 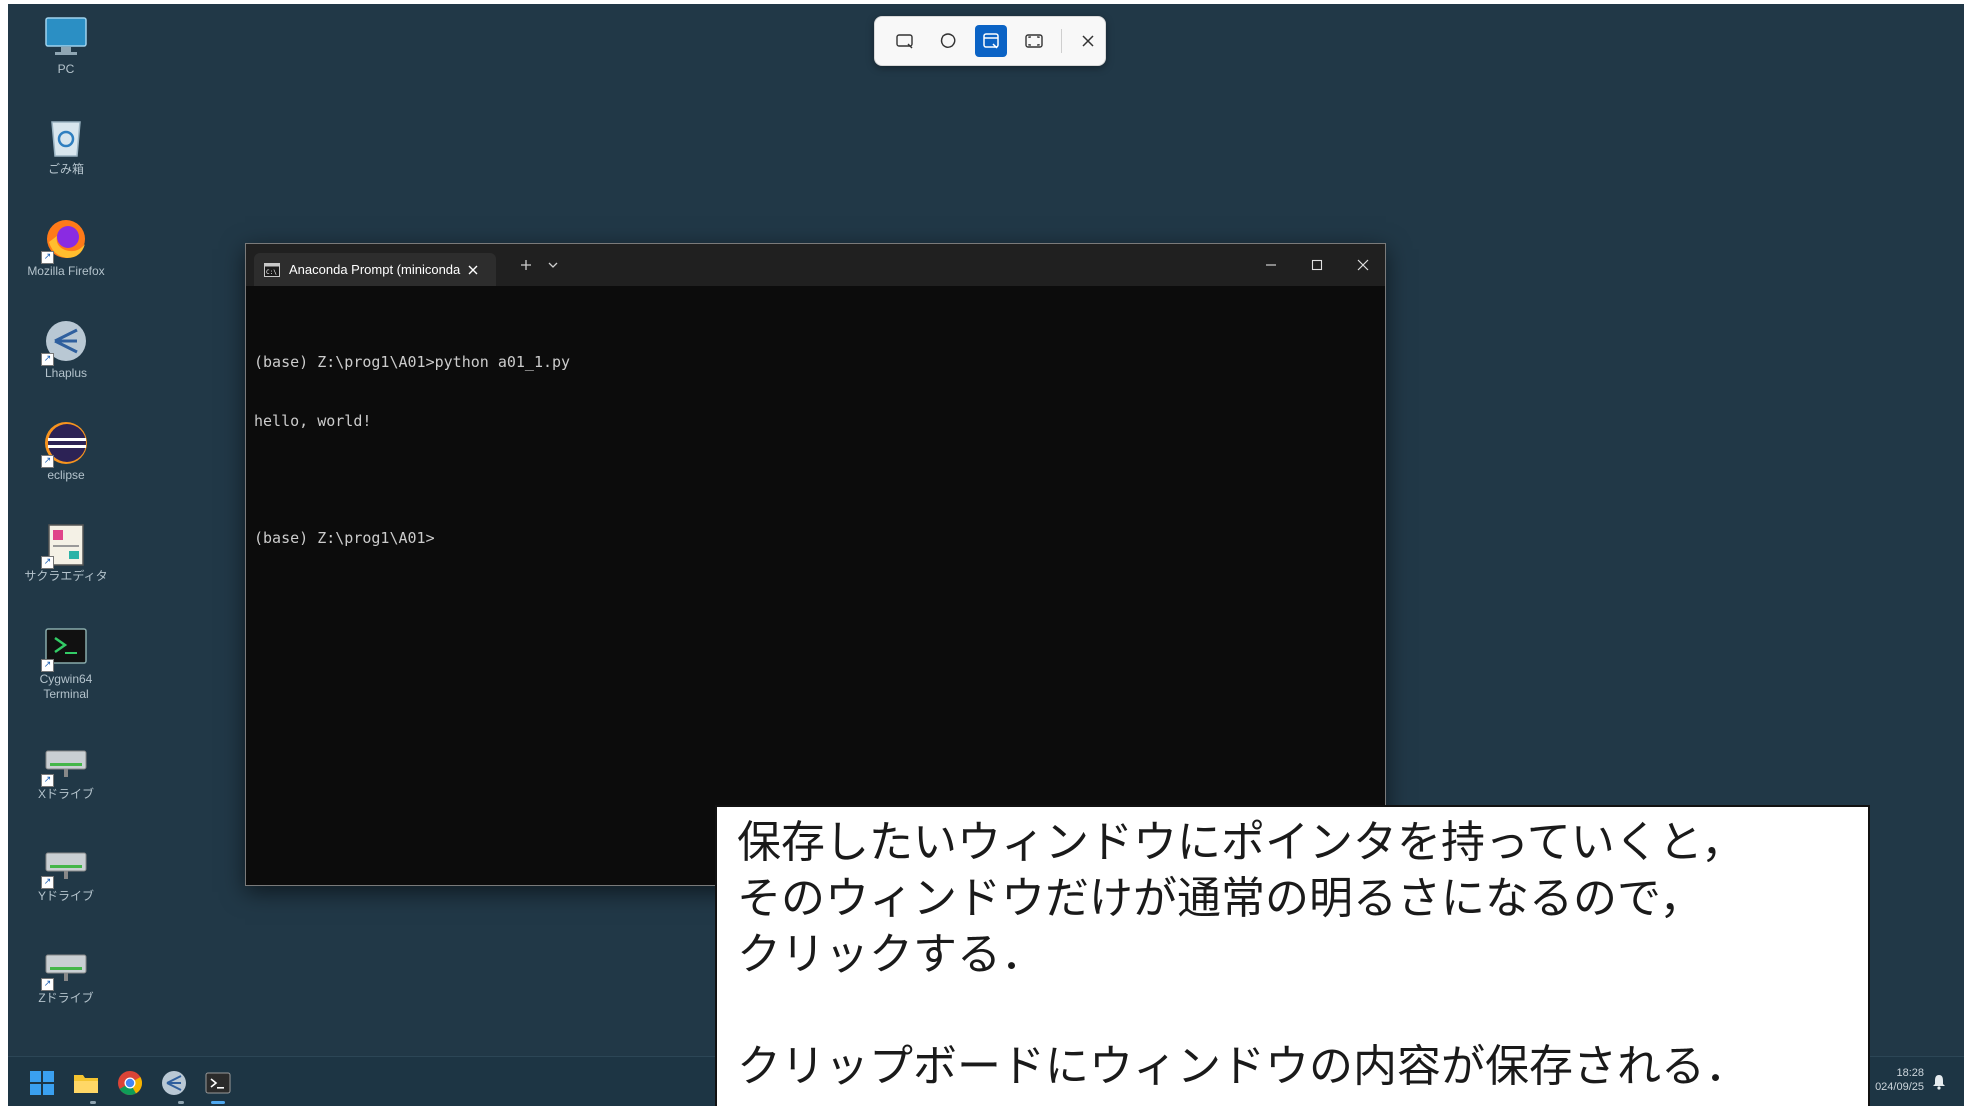 I want to click on plus-icon, so click(x=526, y=265).